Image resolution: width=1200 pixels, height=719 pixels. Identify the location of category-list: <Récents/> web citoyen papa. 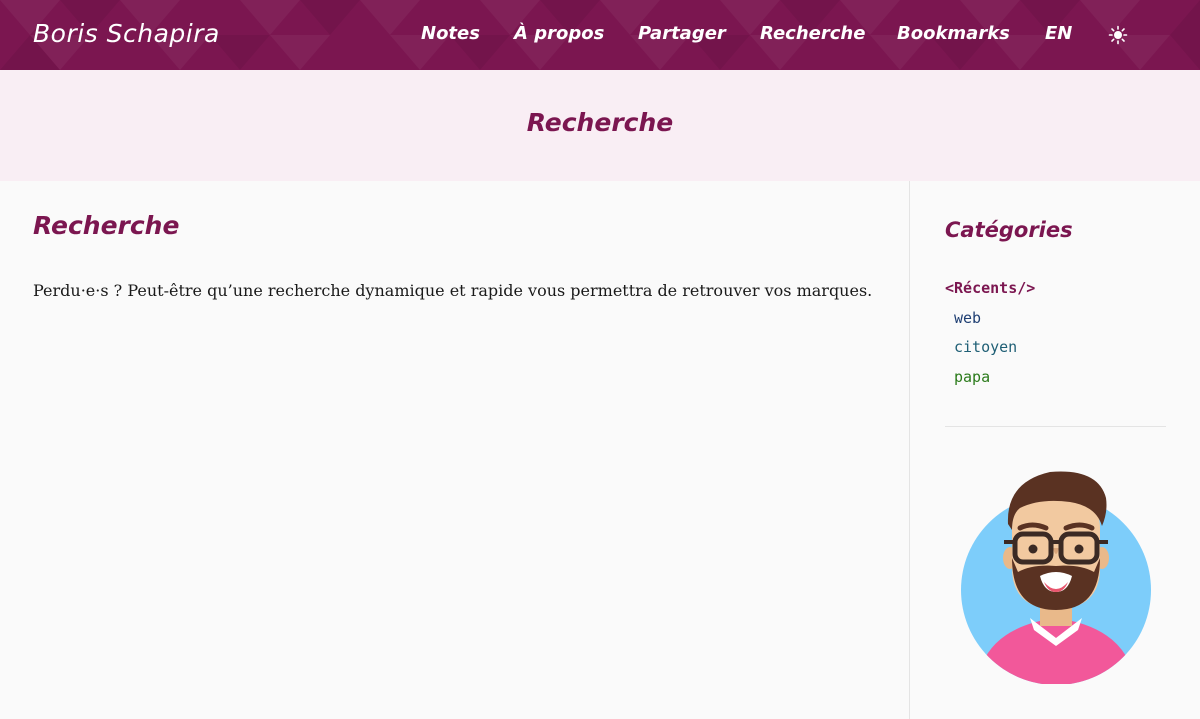
(990, 338).